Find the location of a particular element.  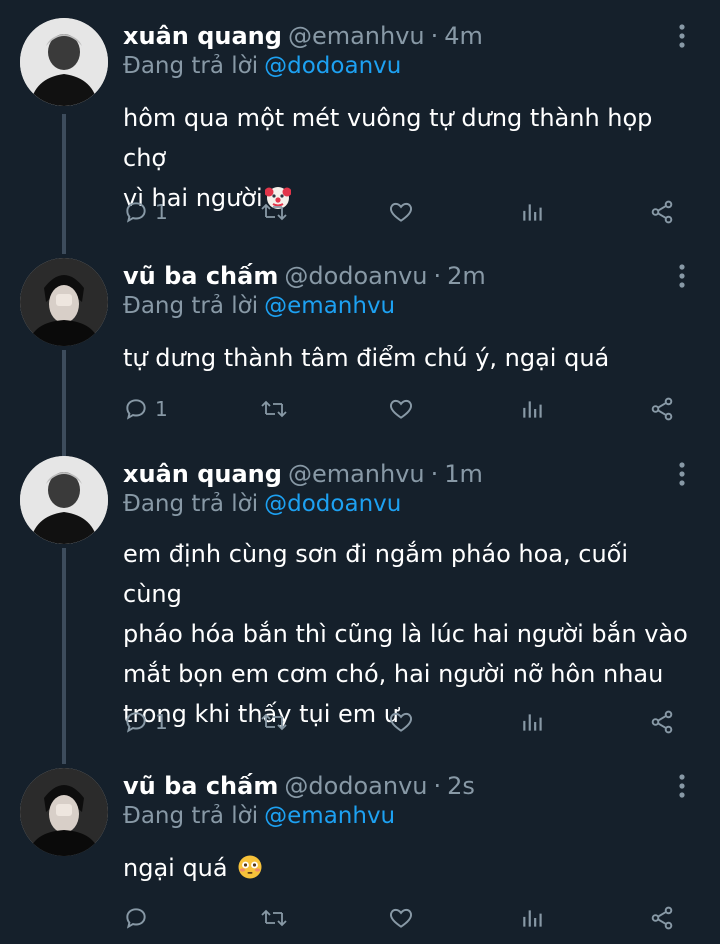

timestamp: 2m is located at coordinates (466, 276).